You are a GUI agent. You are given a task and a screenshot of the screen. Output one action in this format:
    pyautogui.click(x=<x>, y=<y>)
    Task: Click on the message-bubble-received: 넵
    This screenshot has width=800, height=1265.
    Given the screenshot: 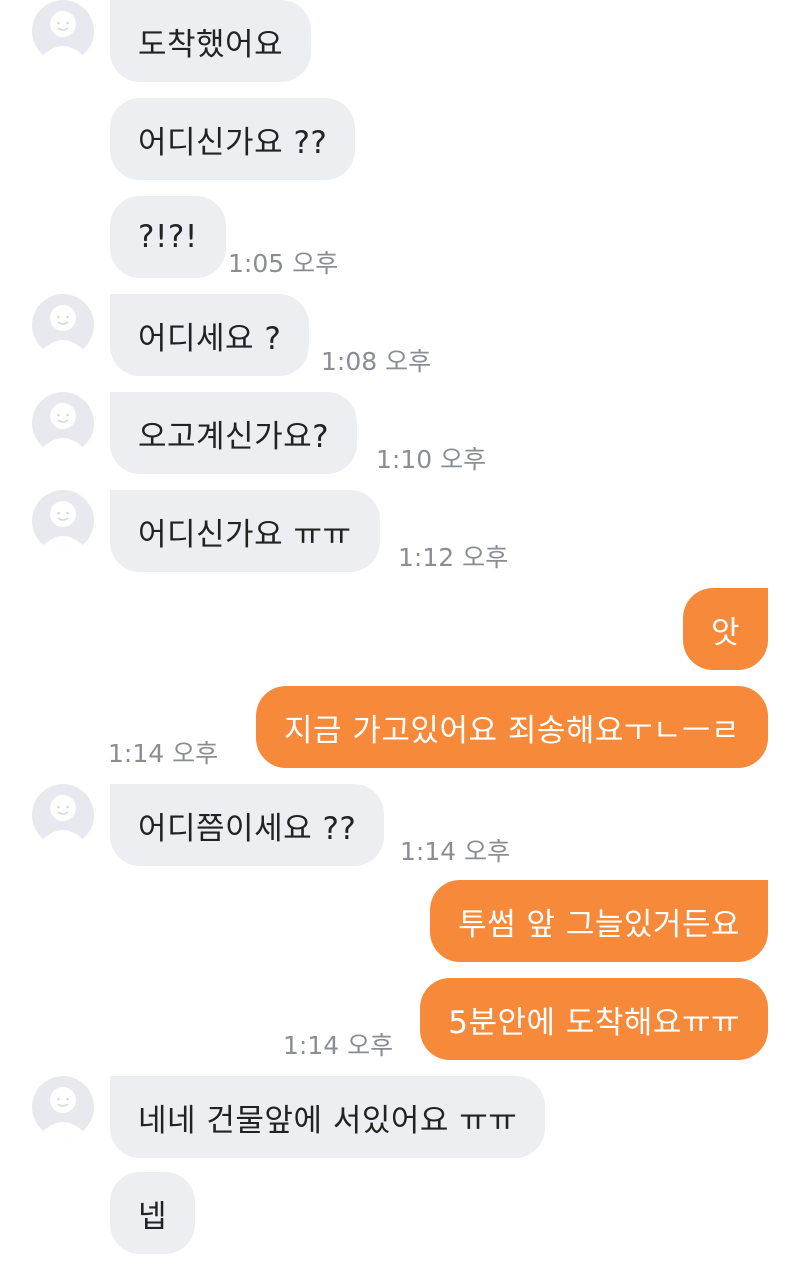 What is the action you would take?
    pyautogui.click(x=153, y=1213)
    